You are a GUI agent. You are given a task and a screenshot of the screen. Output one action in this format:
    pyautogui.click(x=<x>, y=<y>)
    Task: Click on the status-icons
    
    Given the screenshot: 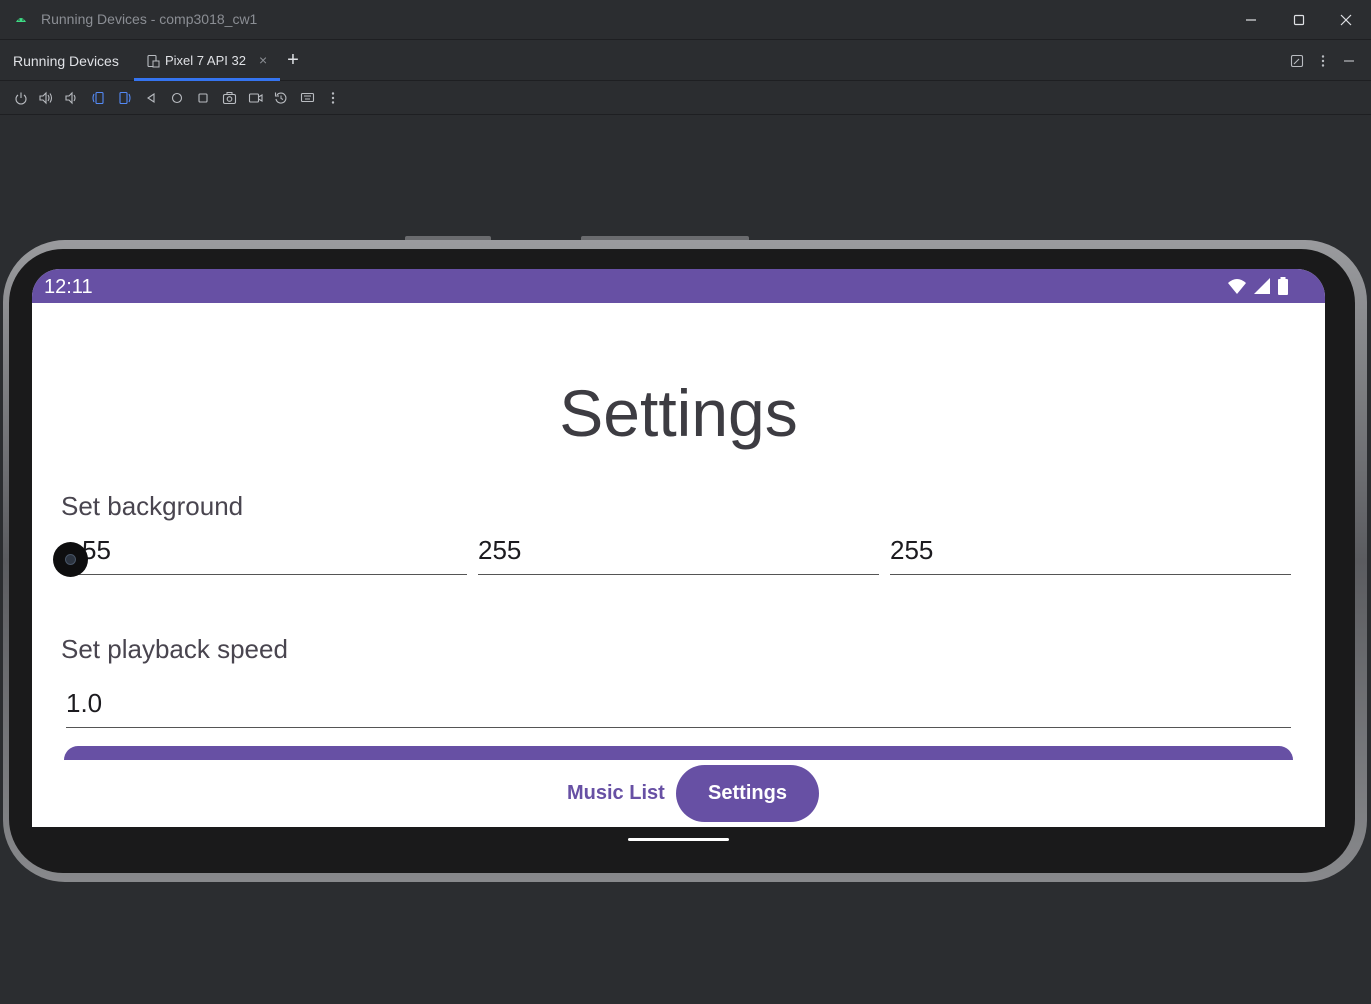 What is the action you would take?
    pyautogui.click(x=1258, y=286)
    